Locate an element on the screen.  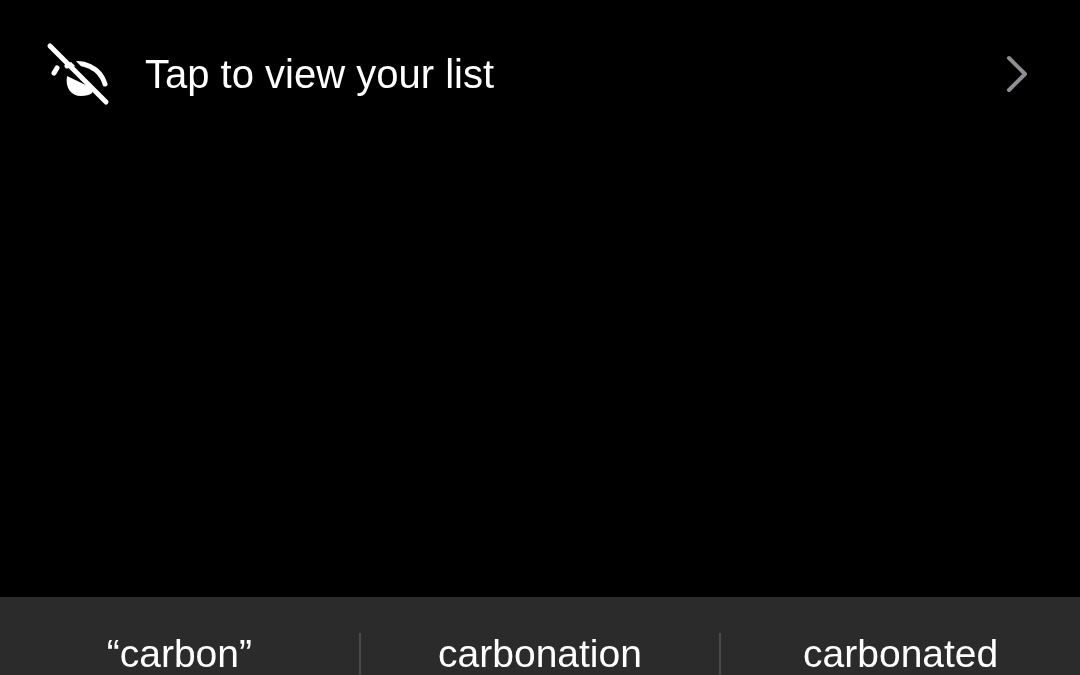
chevron-icon is located at coordinates (1017, 74).